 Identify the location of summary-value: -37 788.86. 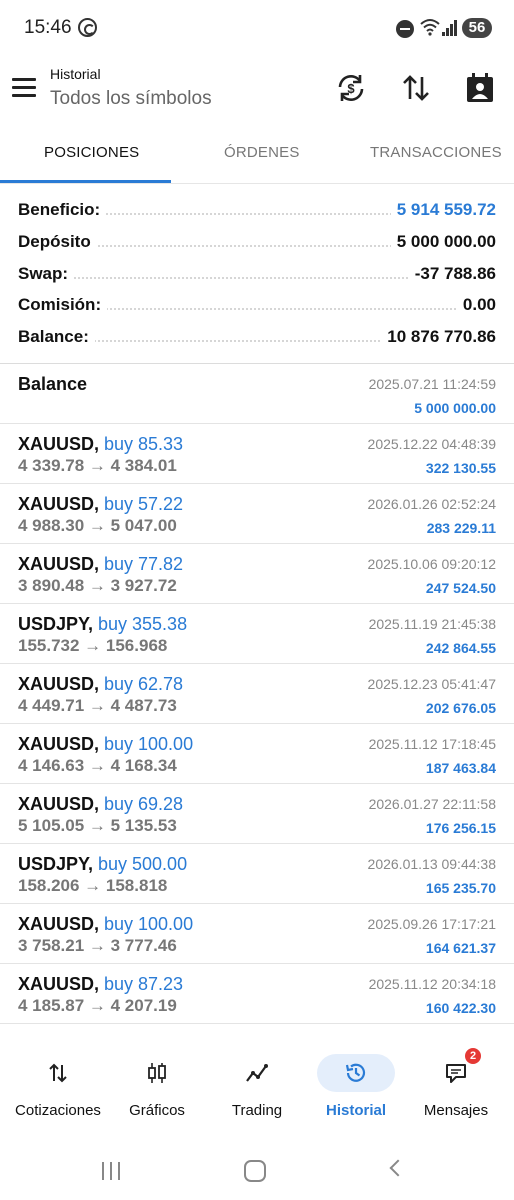
(452, 273).